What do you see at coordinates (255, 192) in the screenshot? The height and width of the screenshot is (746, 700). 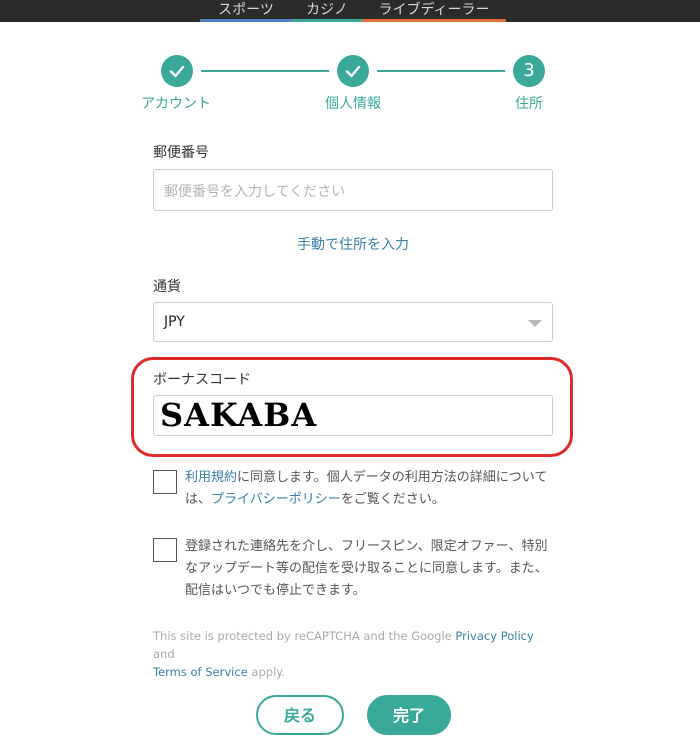 I see `postal-code-placeholder: 郵便番号を入力してください` at bounding box center [255, 192].